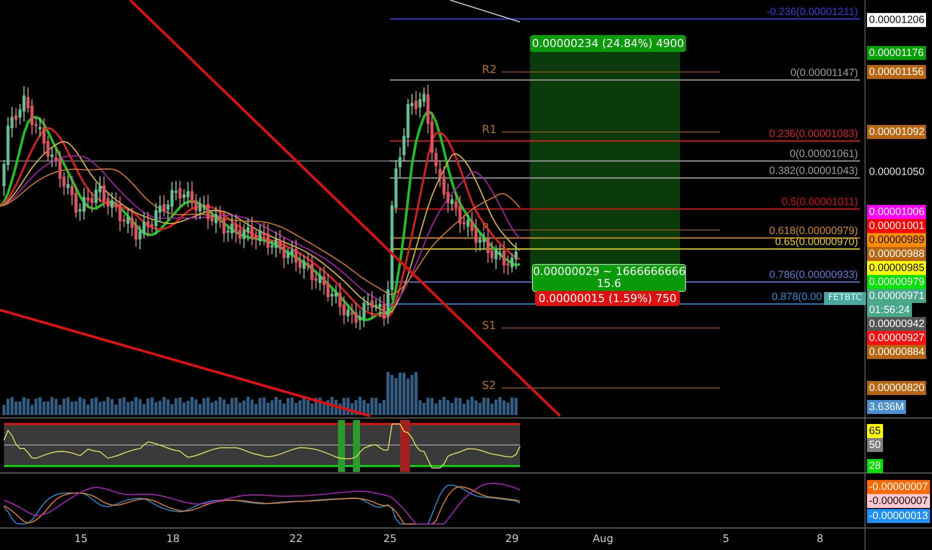 This screenshot has width=932, height=550. Describe the element at coordinates (489, 386) in the screenshot. I see `pivot-label: S2` at that location.